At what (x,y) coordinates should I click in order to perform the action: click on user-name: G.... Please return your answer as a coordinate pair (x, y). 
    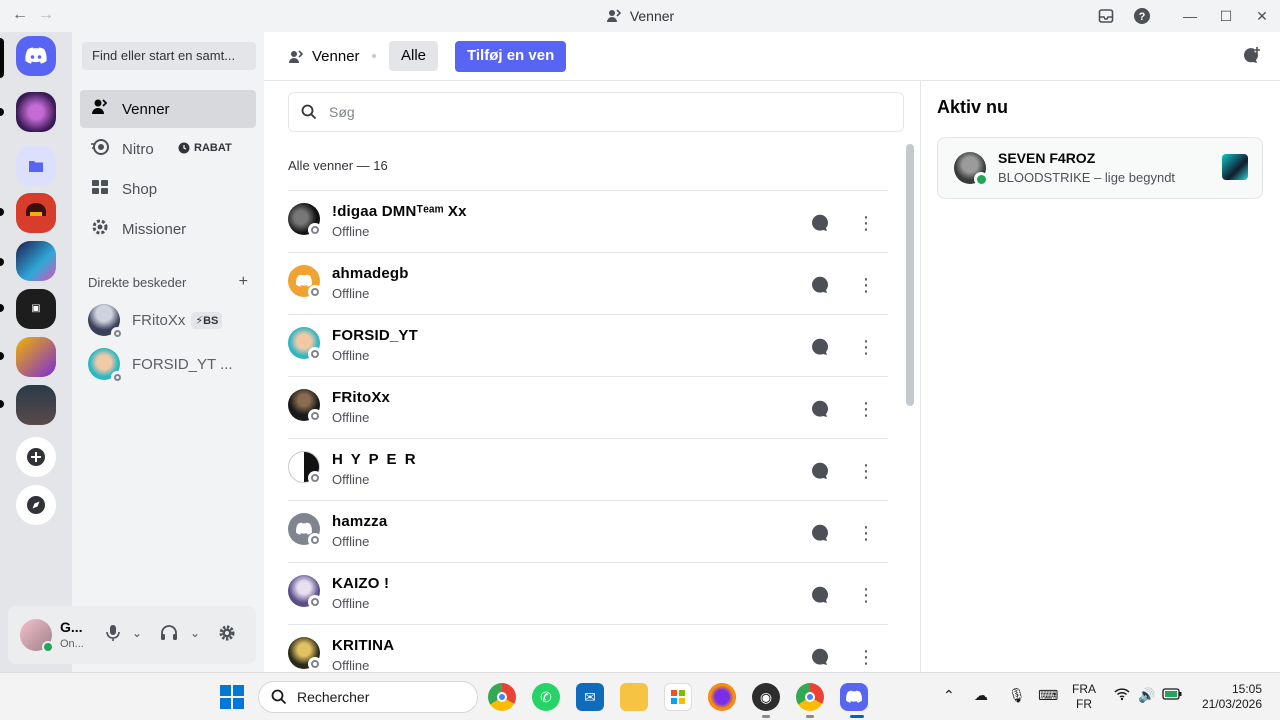
    Looking at the image, I should click on (71, 627).